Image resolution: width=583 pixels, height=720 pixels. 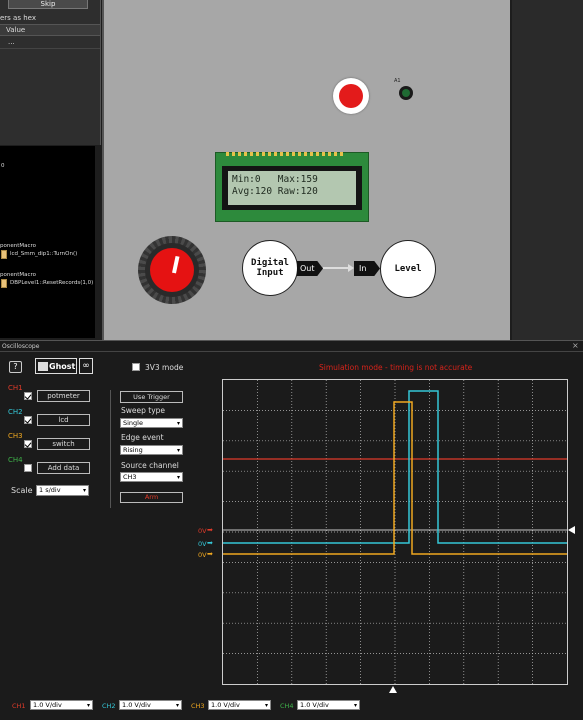 What do you see at coordinates (109, 706) in the screenshot?
I see `ch2-vdiv-label: CH2` at bounding box center [109, 706].